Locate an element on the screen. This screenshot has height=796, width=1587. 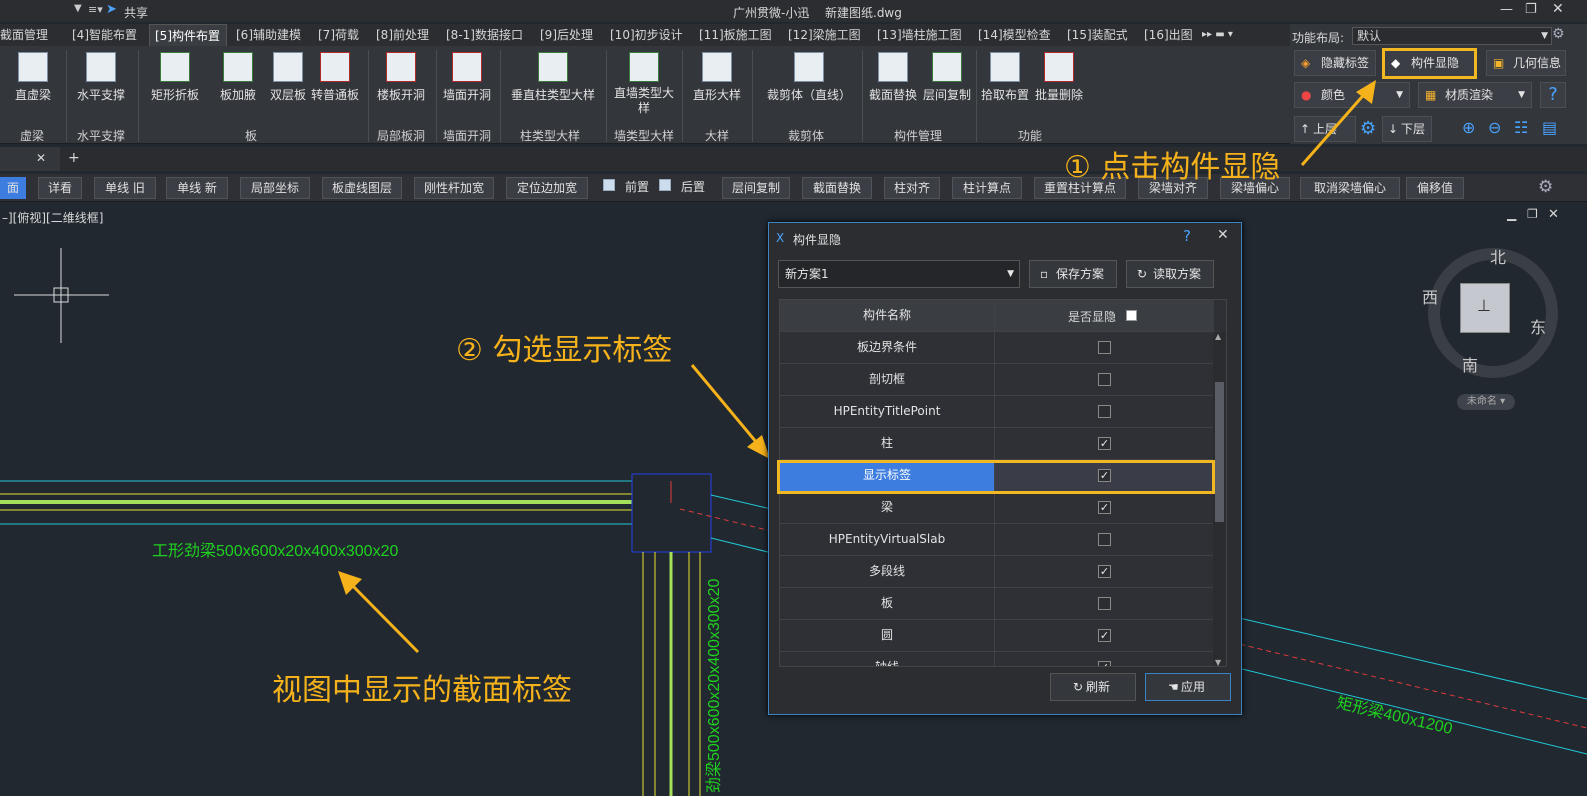
send-back-button: 后置 is located at coordinates (681, 188).